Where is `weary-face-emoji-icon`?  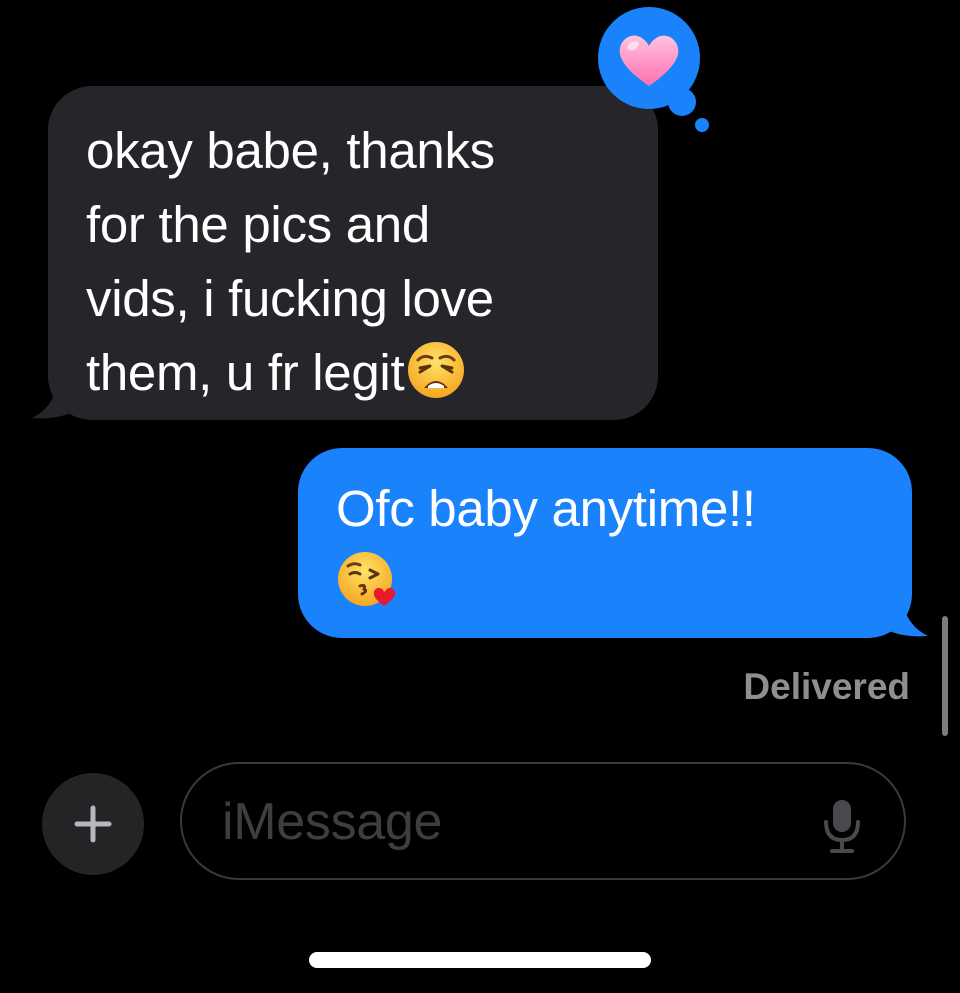 weary-face-emoji-icon is located at coordinates (436, 370).